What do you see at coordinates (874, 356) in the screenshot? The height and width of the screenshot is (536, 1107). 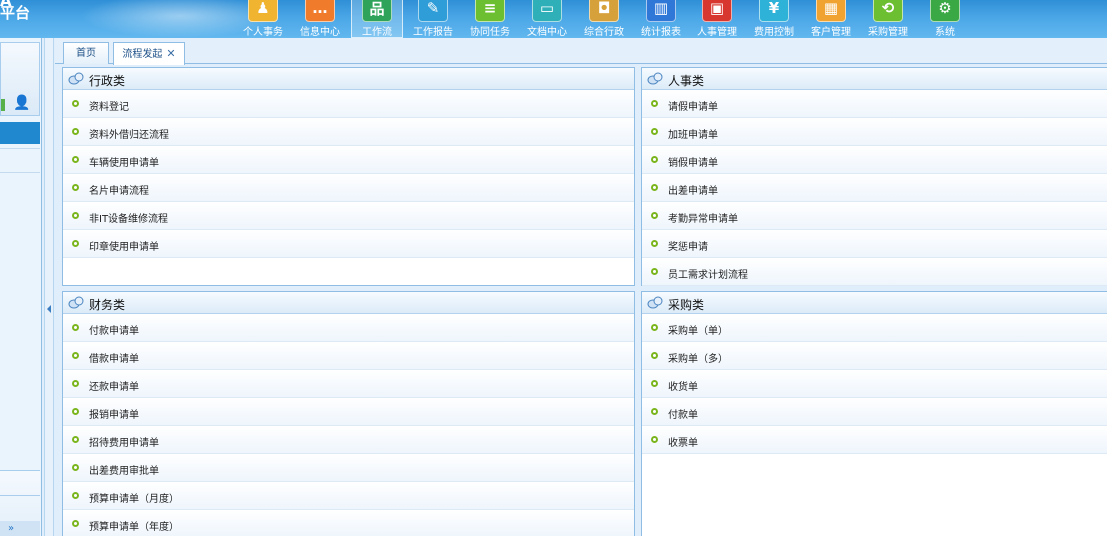 I see `process-link: 采购单（多）` at bounding box center [874, 356].